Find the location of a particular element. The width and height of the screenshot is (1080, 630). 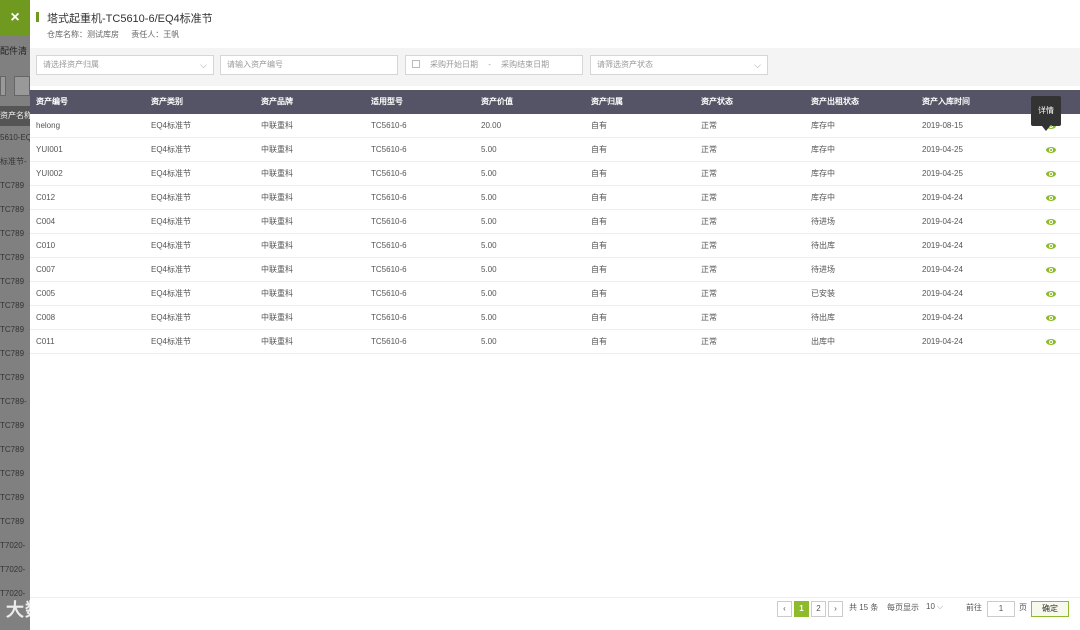

header-cell: 资产入库时间 is located at coordinates (946, 101).